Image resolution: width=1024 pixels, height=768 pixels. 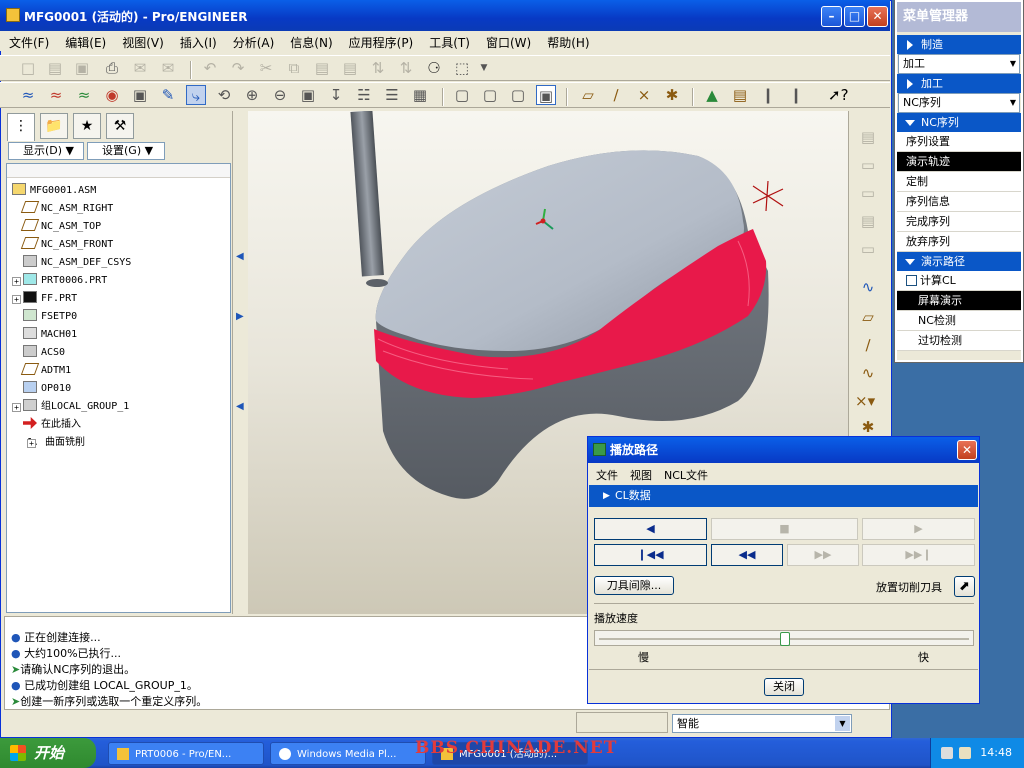 I want to click on reorient-icon: ↧, so click(x=336, y=95).